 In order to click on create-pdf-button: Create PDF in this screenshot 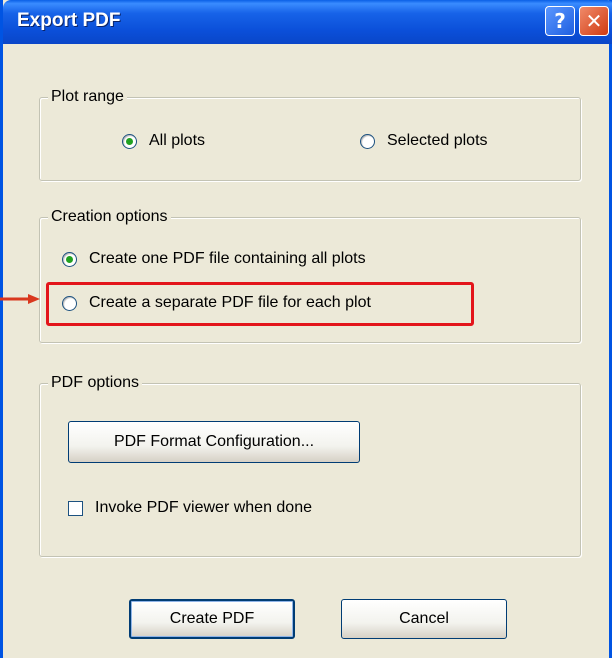, I will do `click(212, 619)`.